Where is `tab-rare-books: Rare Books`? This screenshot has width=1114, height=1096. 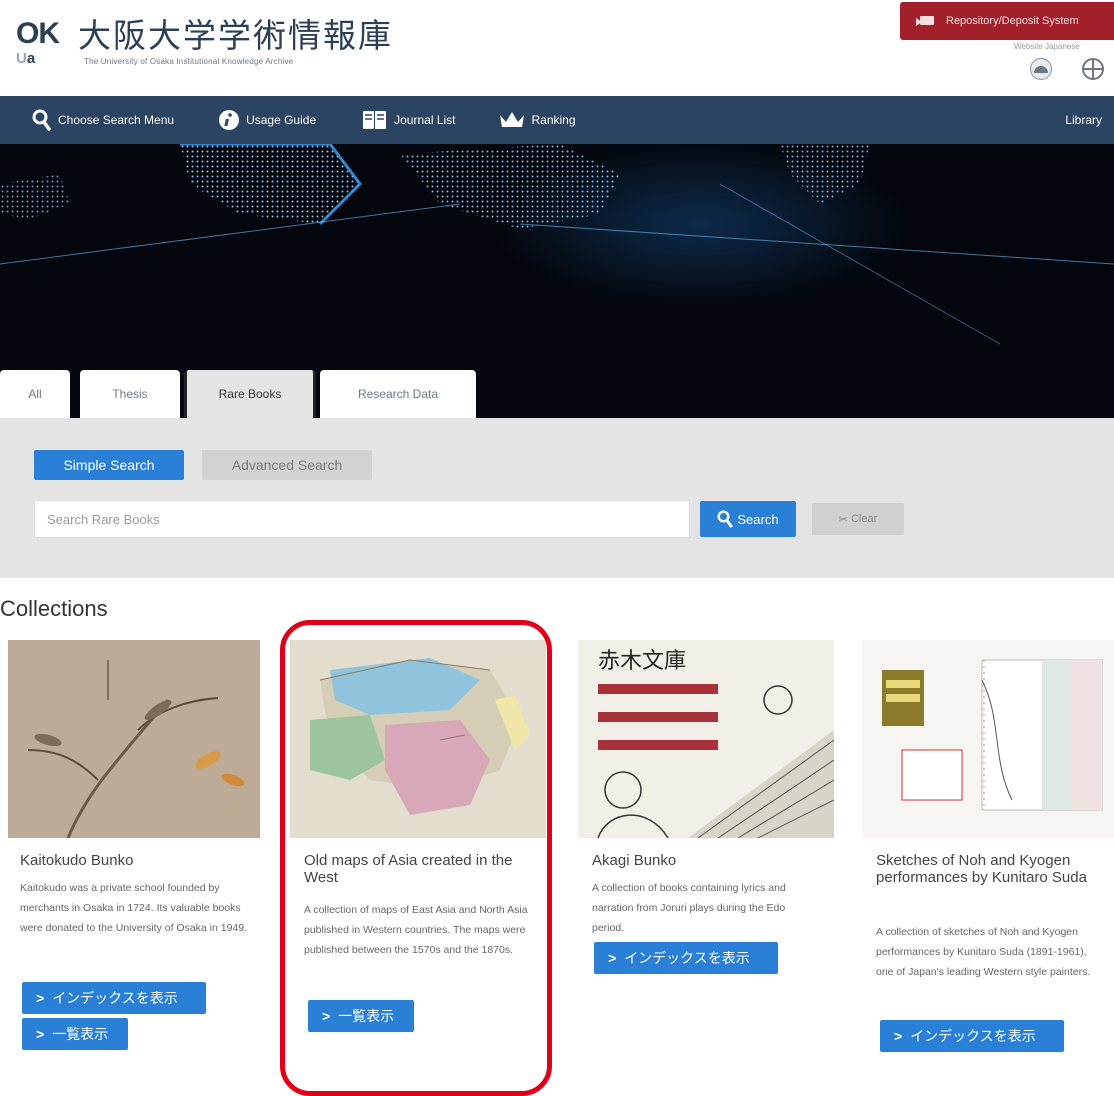 tab-rare-books: Rare Books is located at coordinates (250, 394).